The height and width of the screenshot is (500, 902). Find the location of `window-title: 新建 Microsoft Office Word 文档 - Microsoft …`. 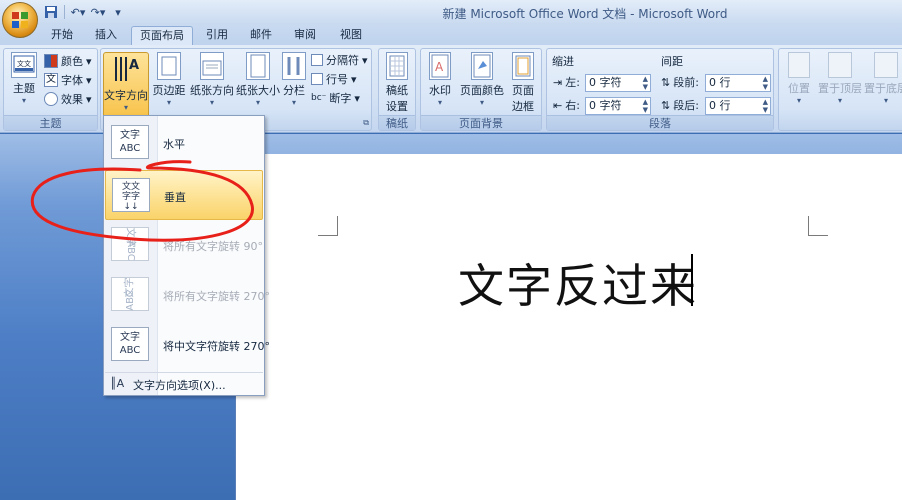

window-title: 新建 Microsoft Office Word 文档 - Microsoft … is located at coordinates (585, 14).